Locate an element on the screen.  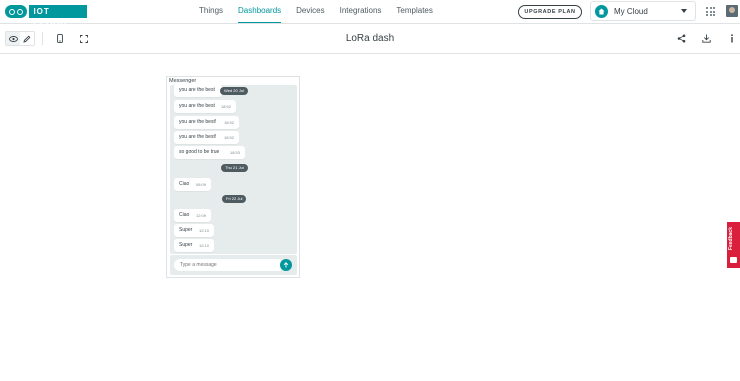
dashboard-toolbar: LoRa dash is located at coordinates (370, 39).